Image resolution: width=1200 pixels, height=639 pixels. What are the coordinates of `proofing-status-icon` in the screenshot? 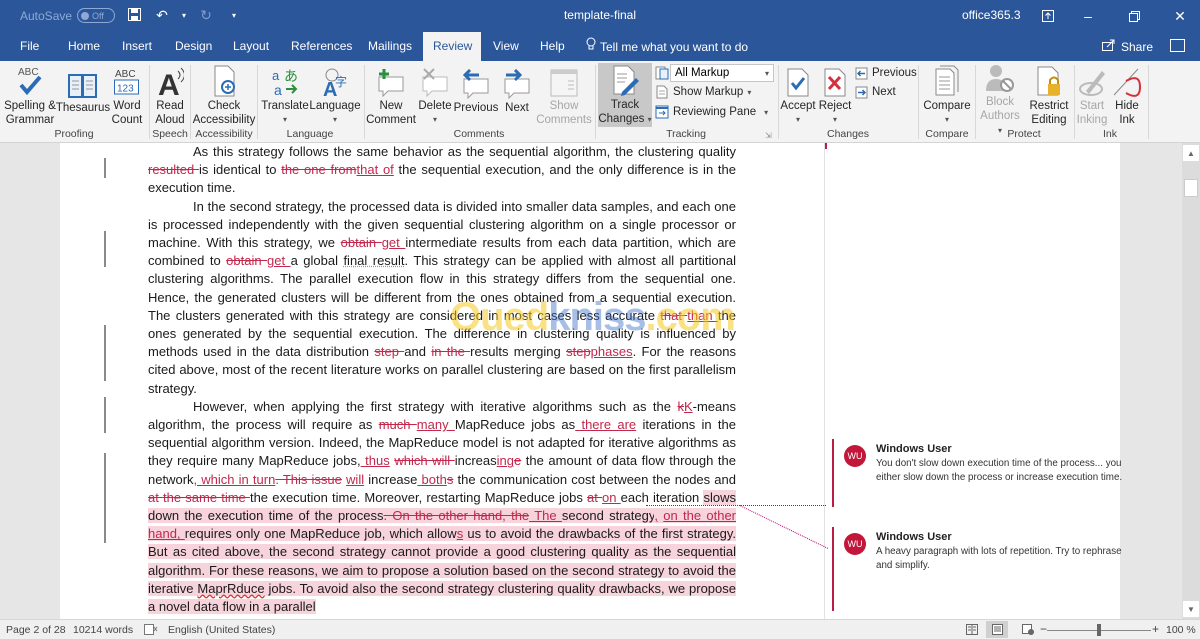 It's located at (151, 631).